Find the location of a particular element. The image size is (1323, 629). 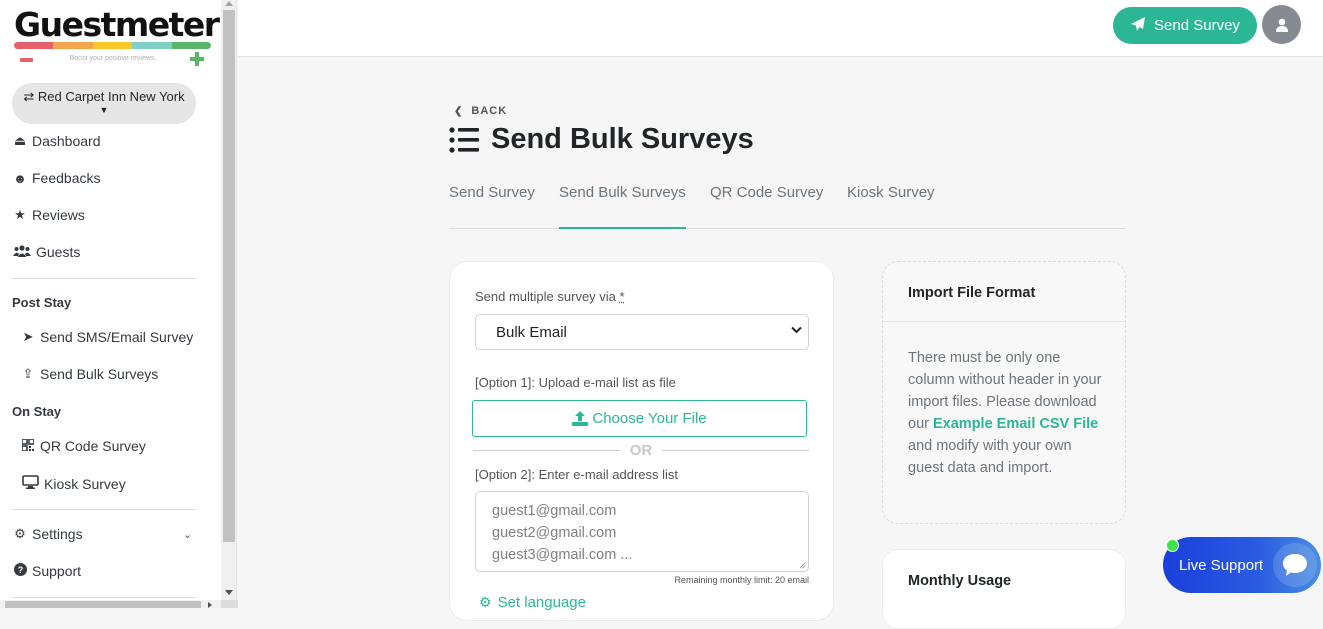

chevron-down-icon is located at coordinates (796, 331).